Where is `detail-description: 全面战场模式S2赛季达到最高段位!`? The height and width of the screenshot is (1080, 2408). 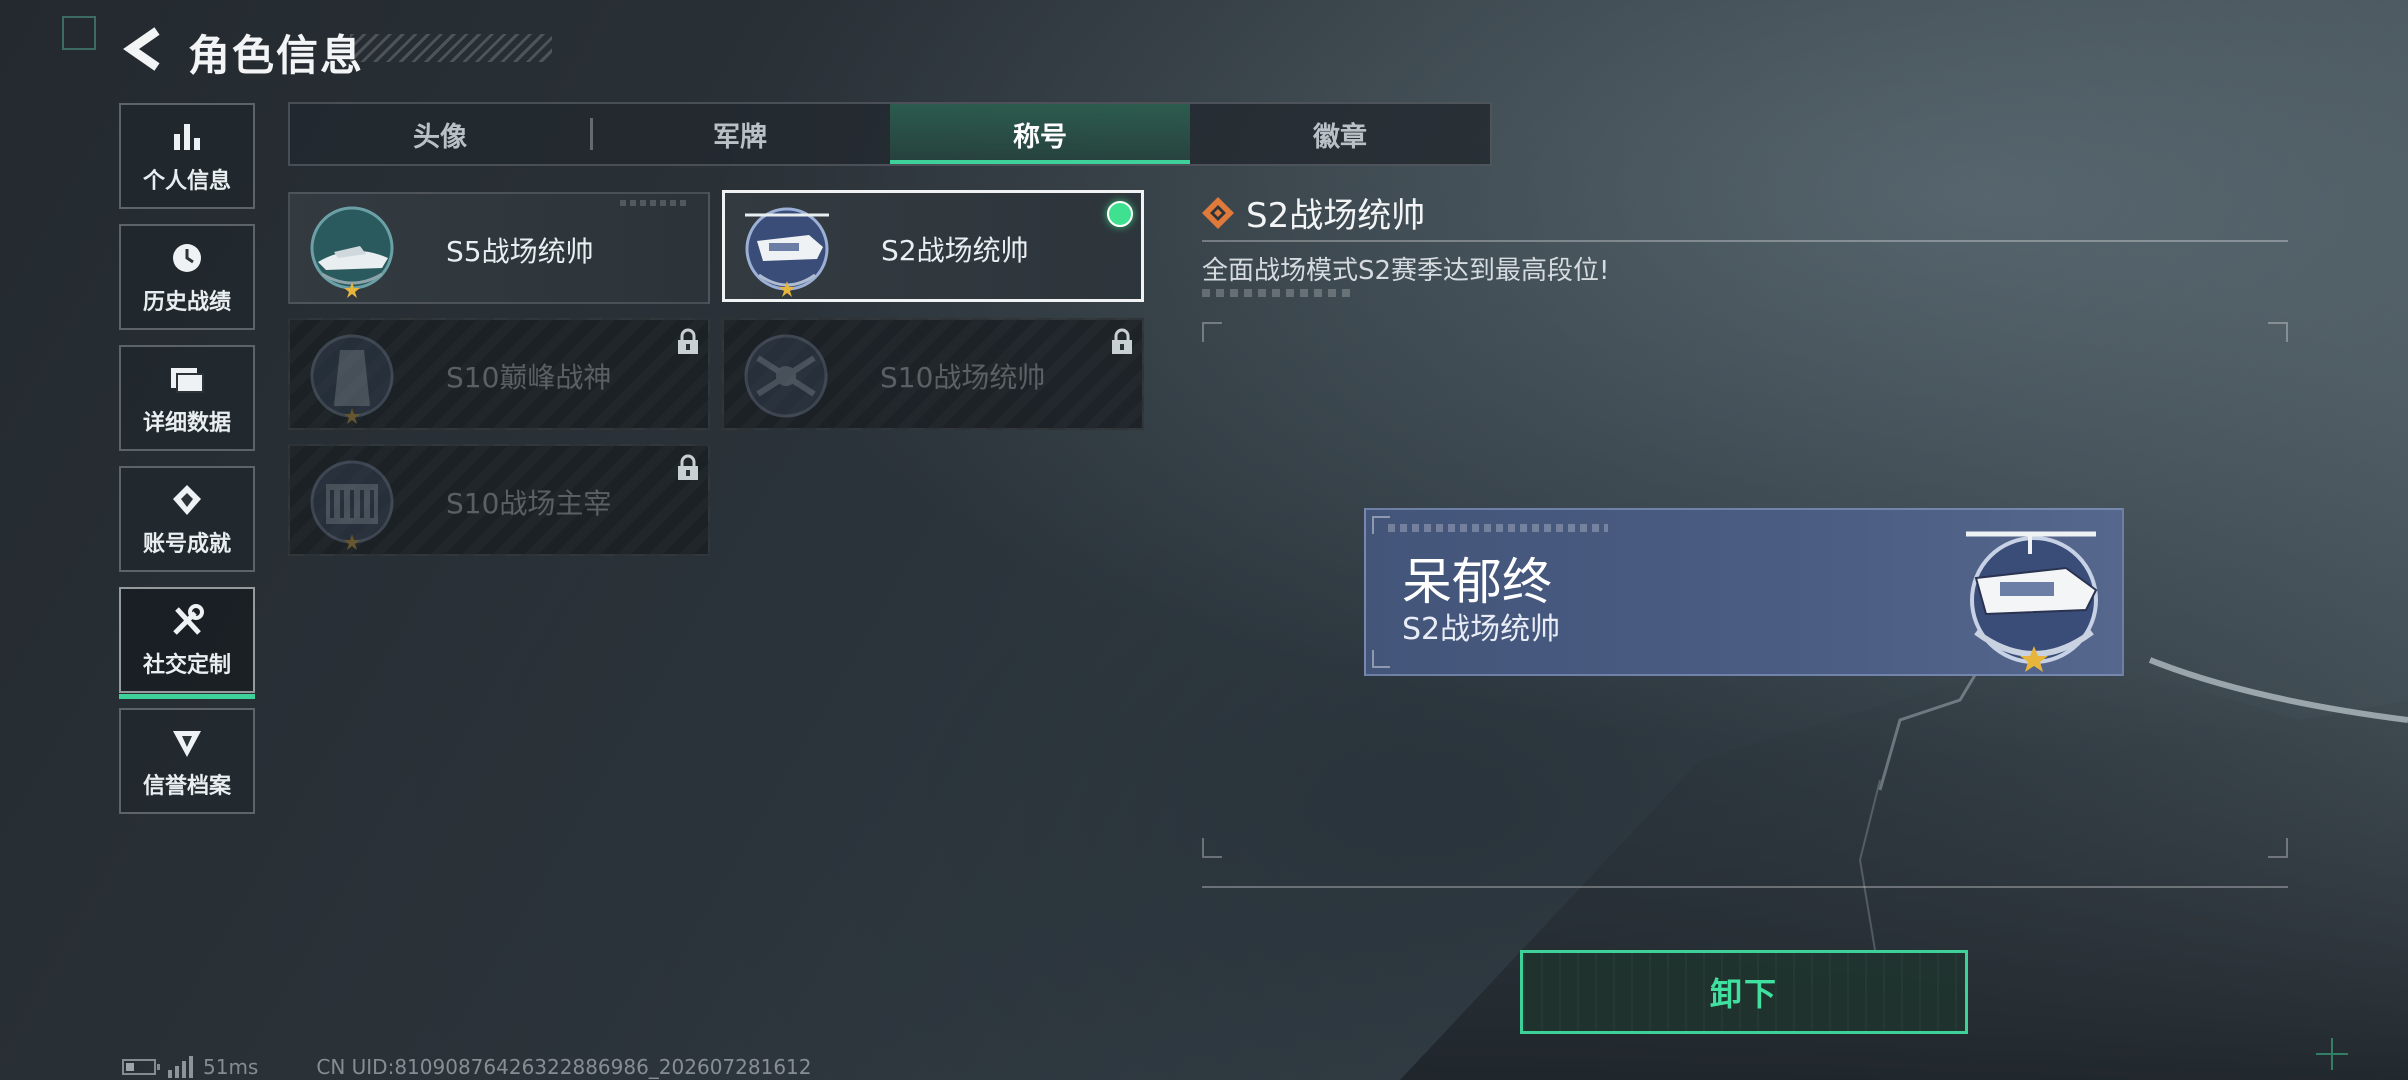
detail-description: 全面战场模式S2赛季达到最高段位! is located at coordinates (1406, 271).